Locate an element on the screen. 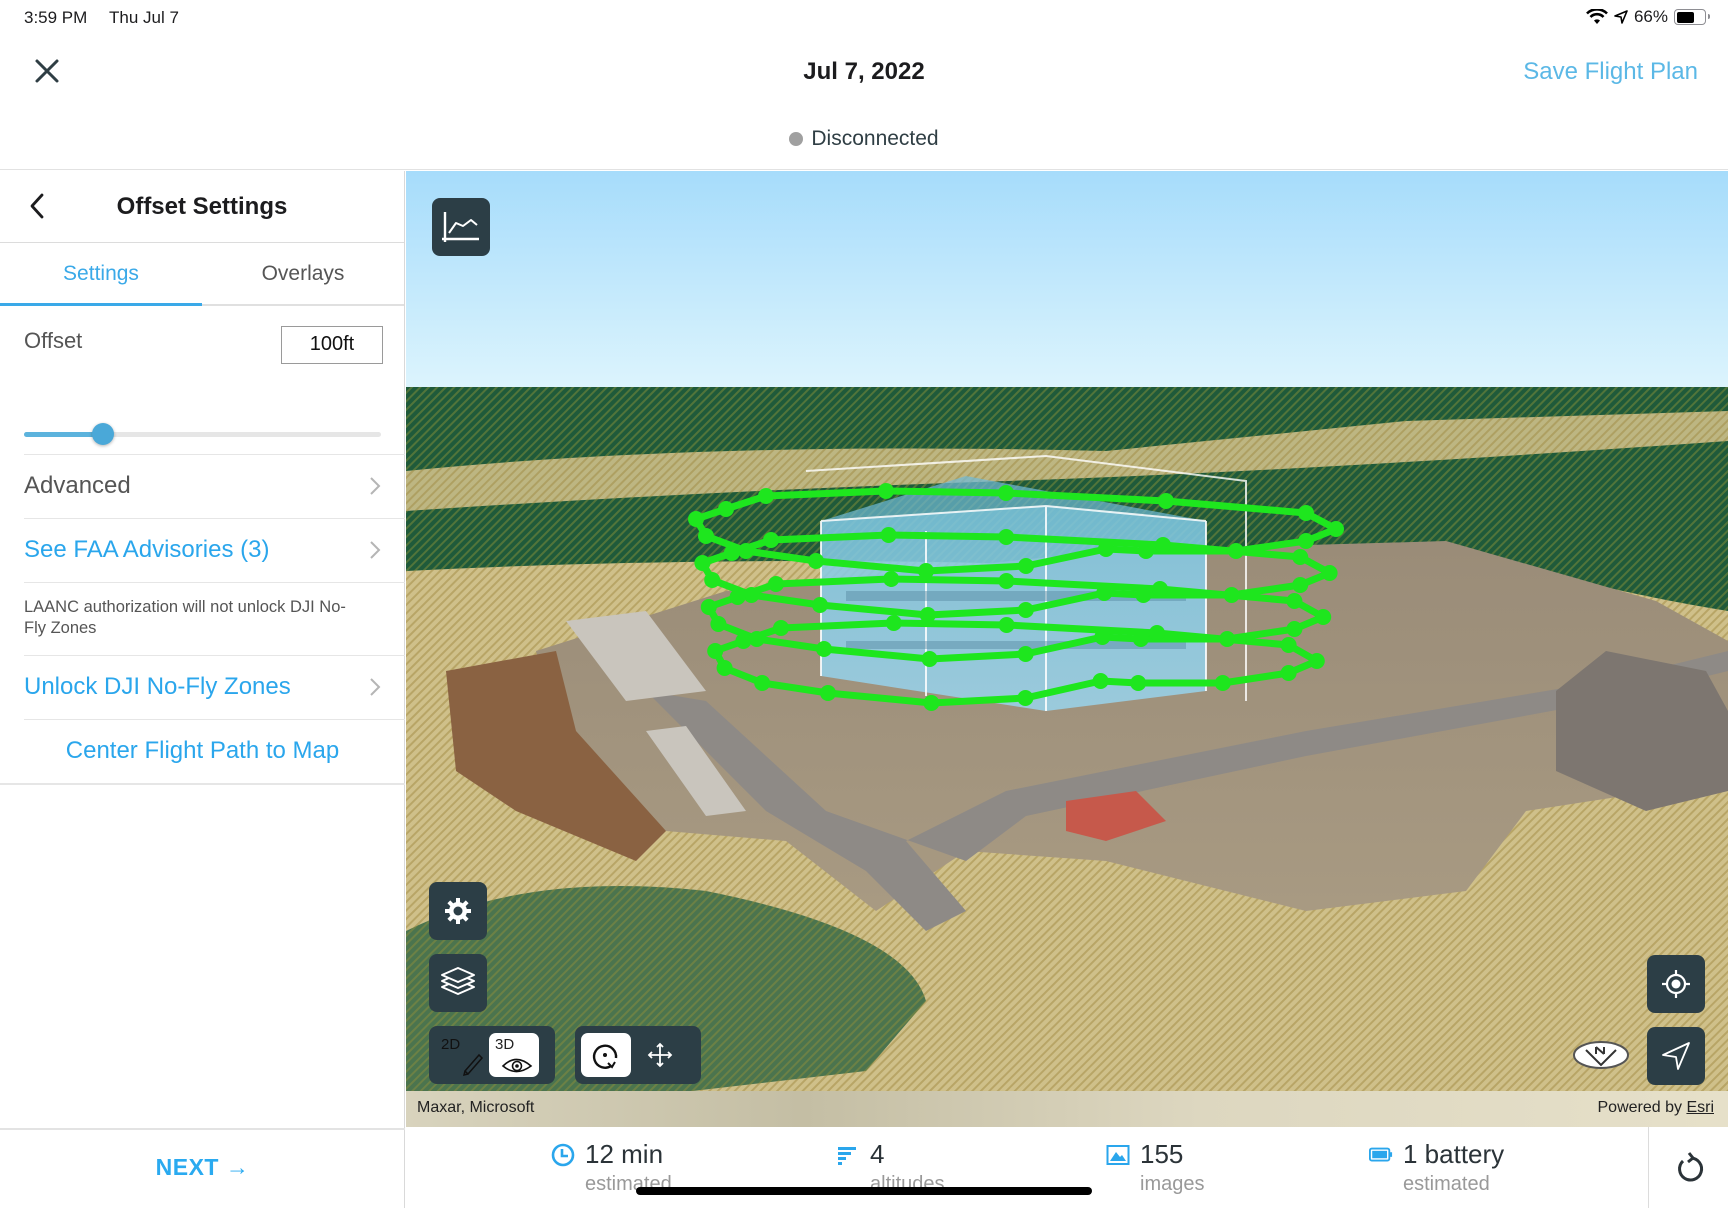 The image size is (1728, 1208). center-flight-path-button: Center Flight Path to Map is located at coordinates (214, 751).